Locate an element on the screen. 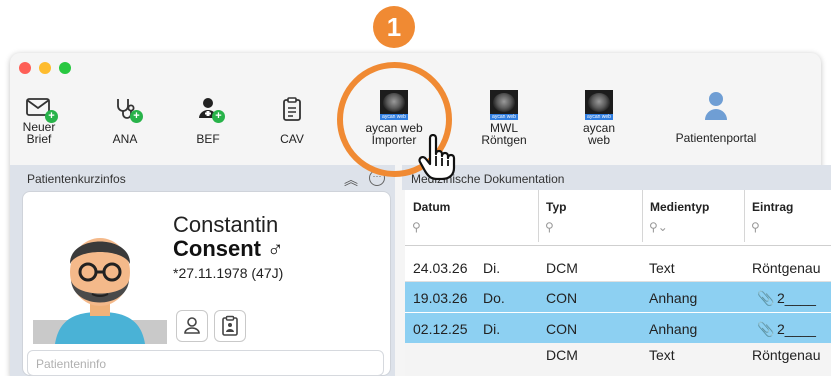 The height and width of the screenshot is (376, 831). toolbar-patientenportal-button: Patientenportal is located at coordinates (716, 117).